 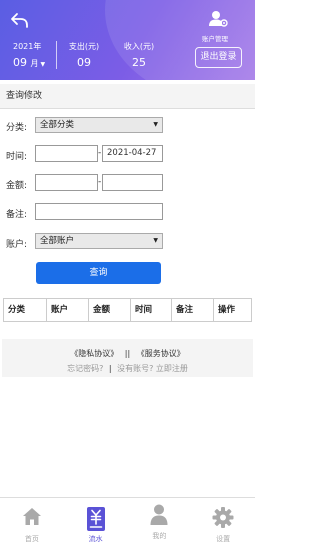 What do you see at coordinates (223, 539) in the screenshot?
I see `nav-label-settings: 设置` at bounding box center [223, 539].